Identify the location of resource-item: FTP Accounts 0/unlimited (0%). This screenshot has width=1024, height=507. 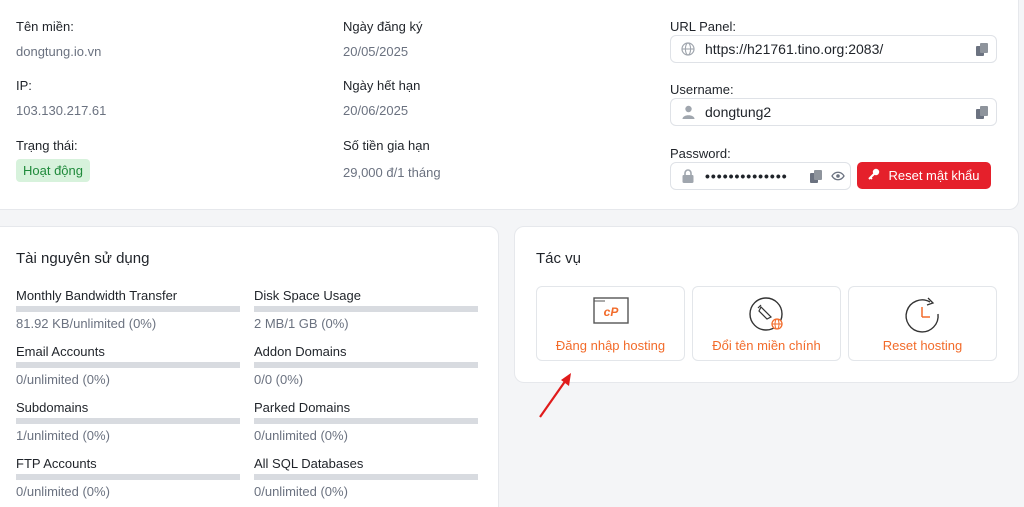
(128, 477).